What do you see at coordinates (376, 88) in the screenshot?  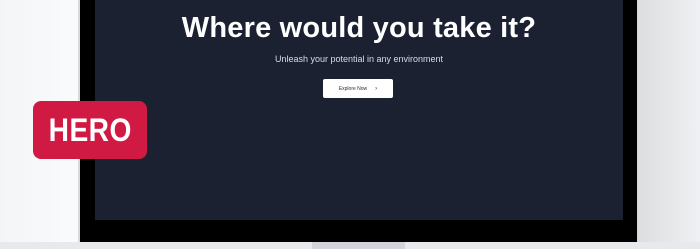 I see `chevron-right-icon: ›` at bounding box center [376, 88].